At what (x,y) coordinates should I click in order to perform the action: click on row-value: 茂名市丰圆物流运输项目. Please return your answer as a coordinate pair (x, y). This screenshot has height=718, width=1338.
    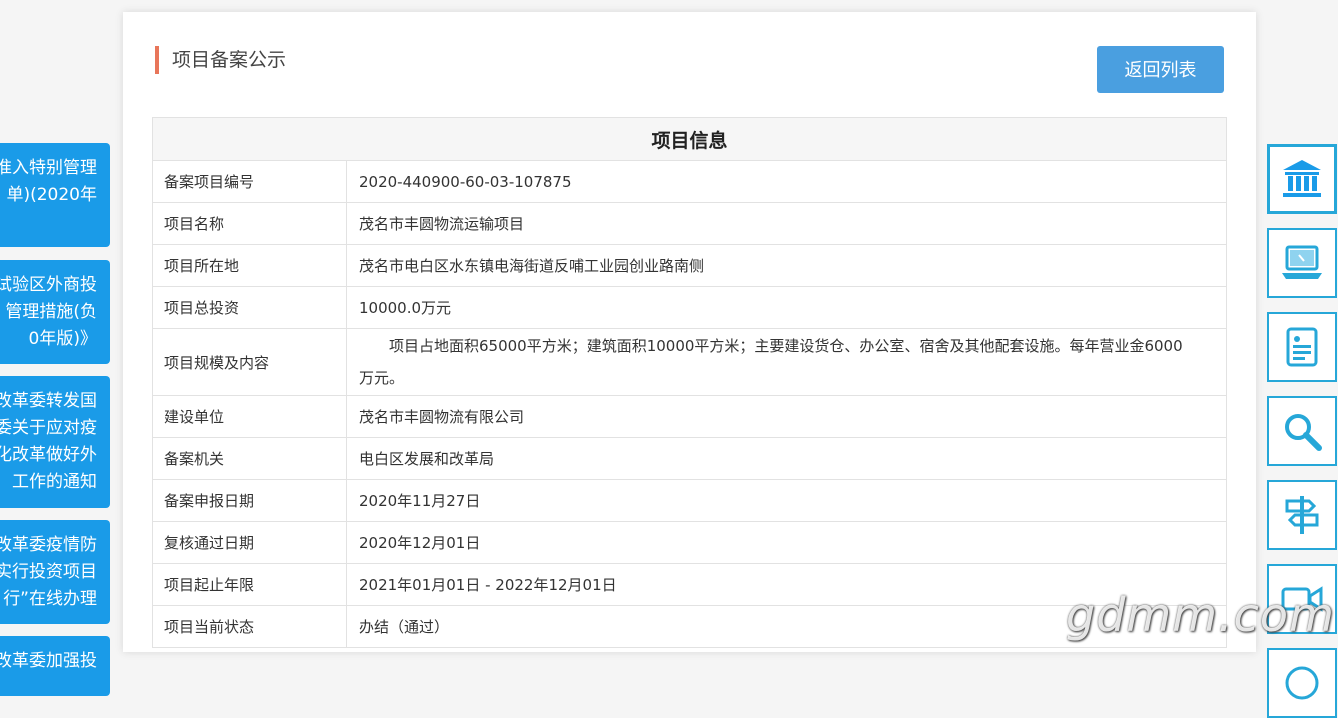
    Looking at the image, I should click on (786, 223).